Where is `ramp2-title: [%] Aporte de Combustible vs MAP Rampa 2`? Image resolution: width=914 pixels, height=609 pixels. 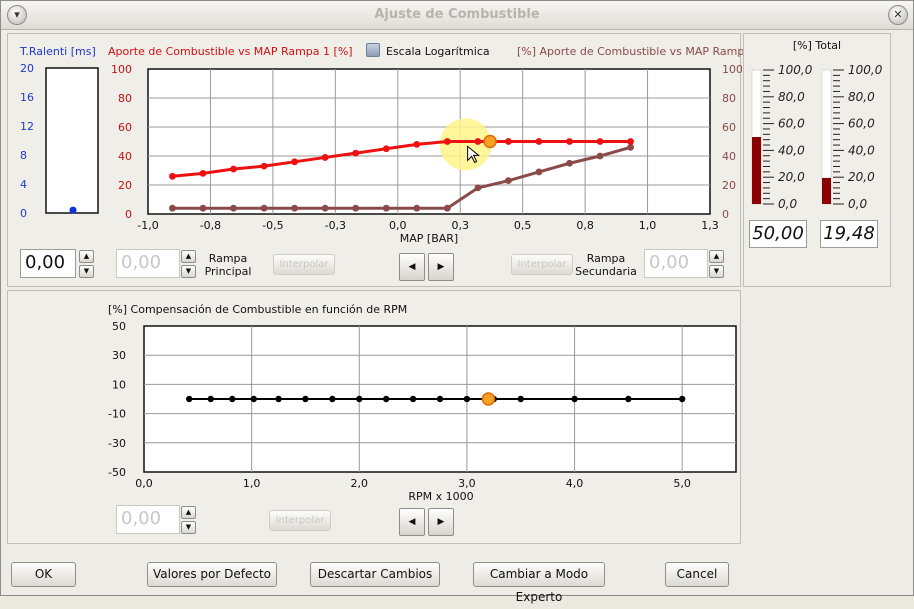
ramp2-title: [%] Aporte de Combustible vs MAP Rampa 2 is located at coordinates (639, 51).